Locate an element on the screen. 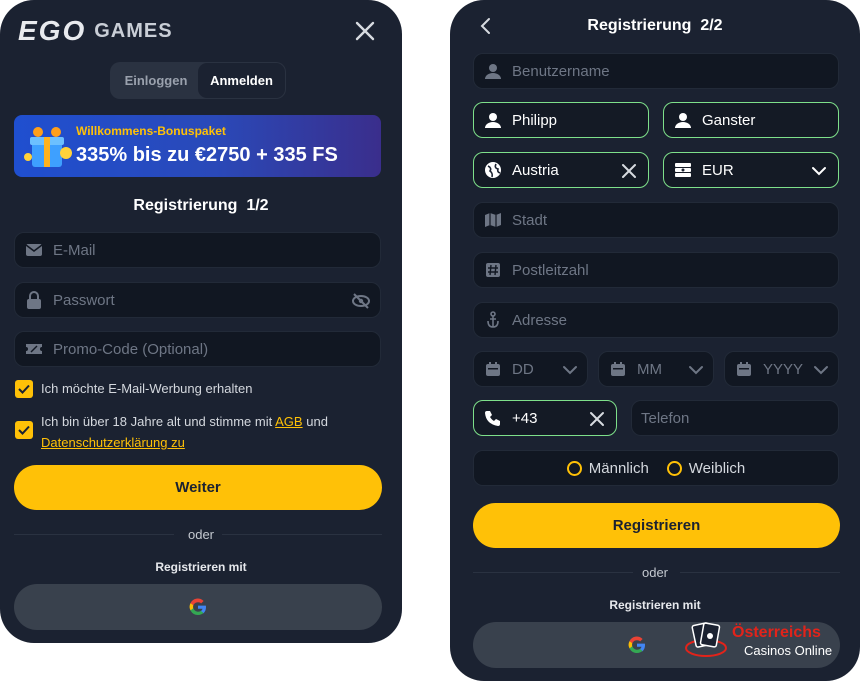  email-placeholder: E-Mail is located at coordinates (74, 250).